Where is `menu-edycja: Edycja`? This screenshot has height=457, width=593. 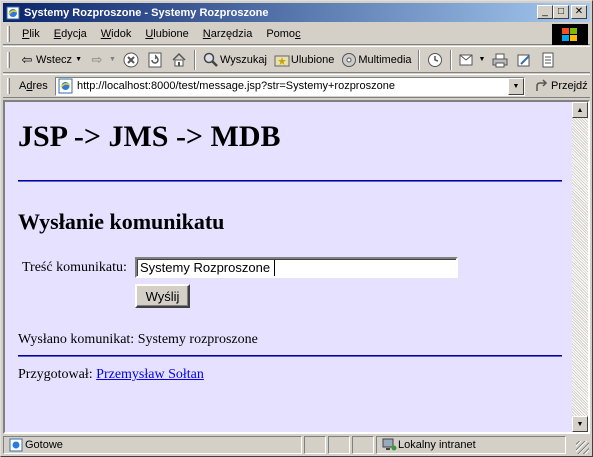 menu-edycja: Edycja is located at coordinates (70, 34).